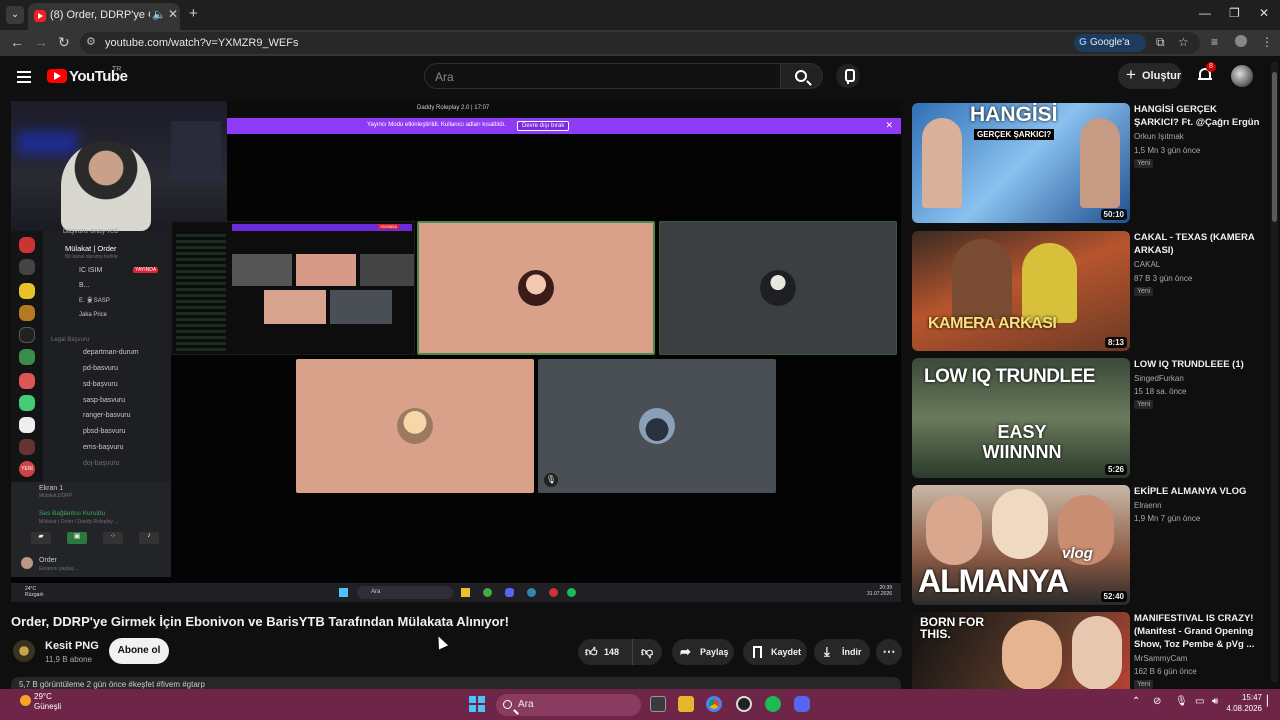  Describe the element at coordinates (602, 76) in the screenshot. I see `search-input: Ara` at that location.